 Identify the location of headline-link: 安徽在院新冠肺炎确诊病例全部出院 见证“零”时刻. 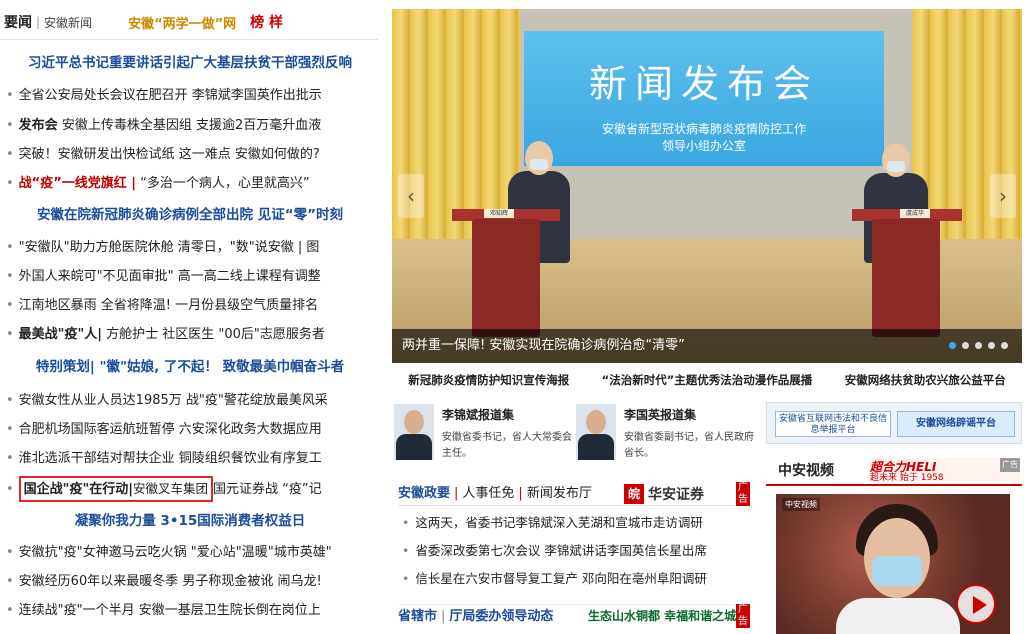
(190, 215).